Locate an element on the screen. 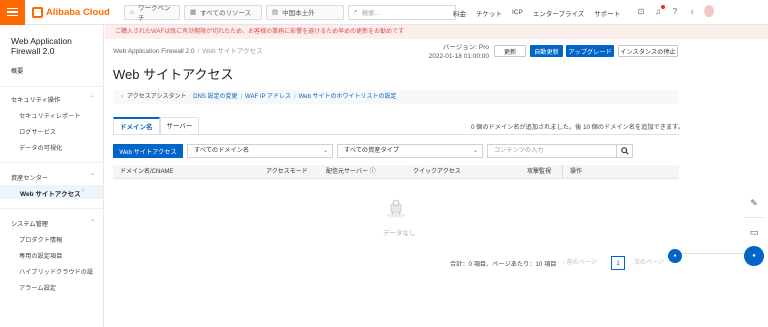 This screenshot has height=327, width=768. tab-divider is located at coordinates (396, 134).